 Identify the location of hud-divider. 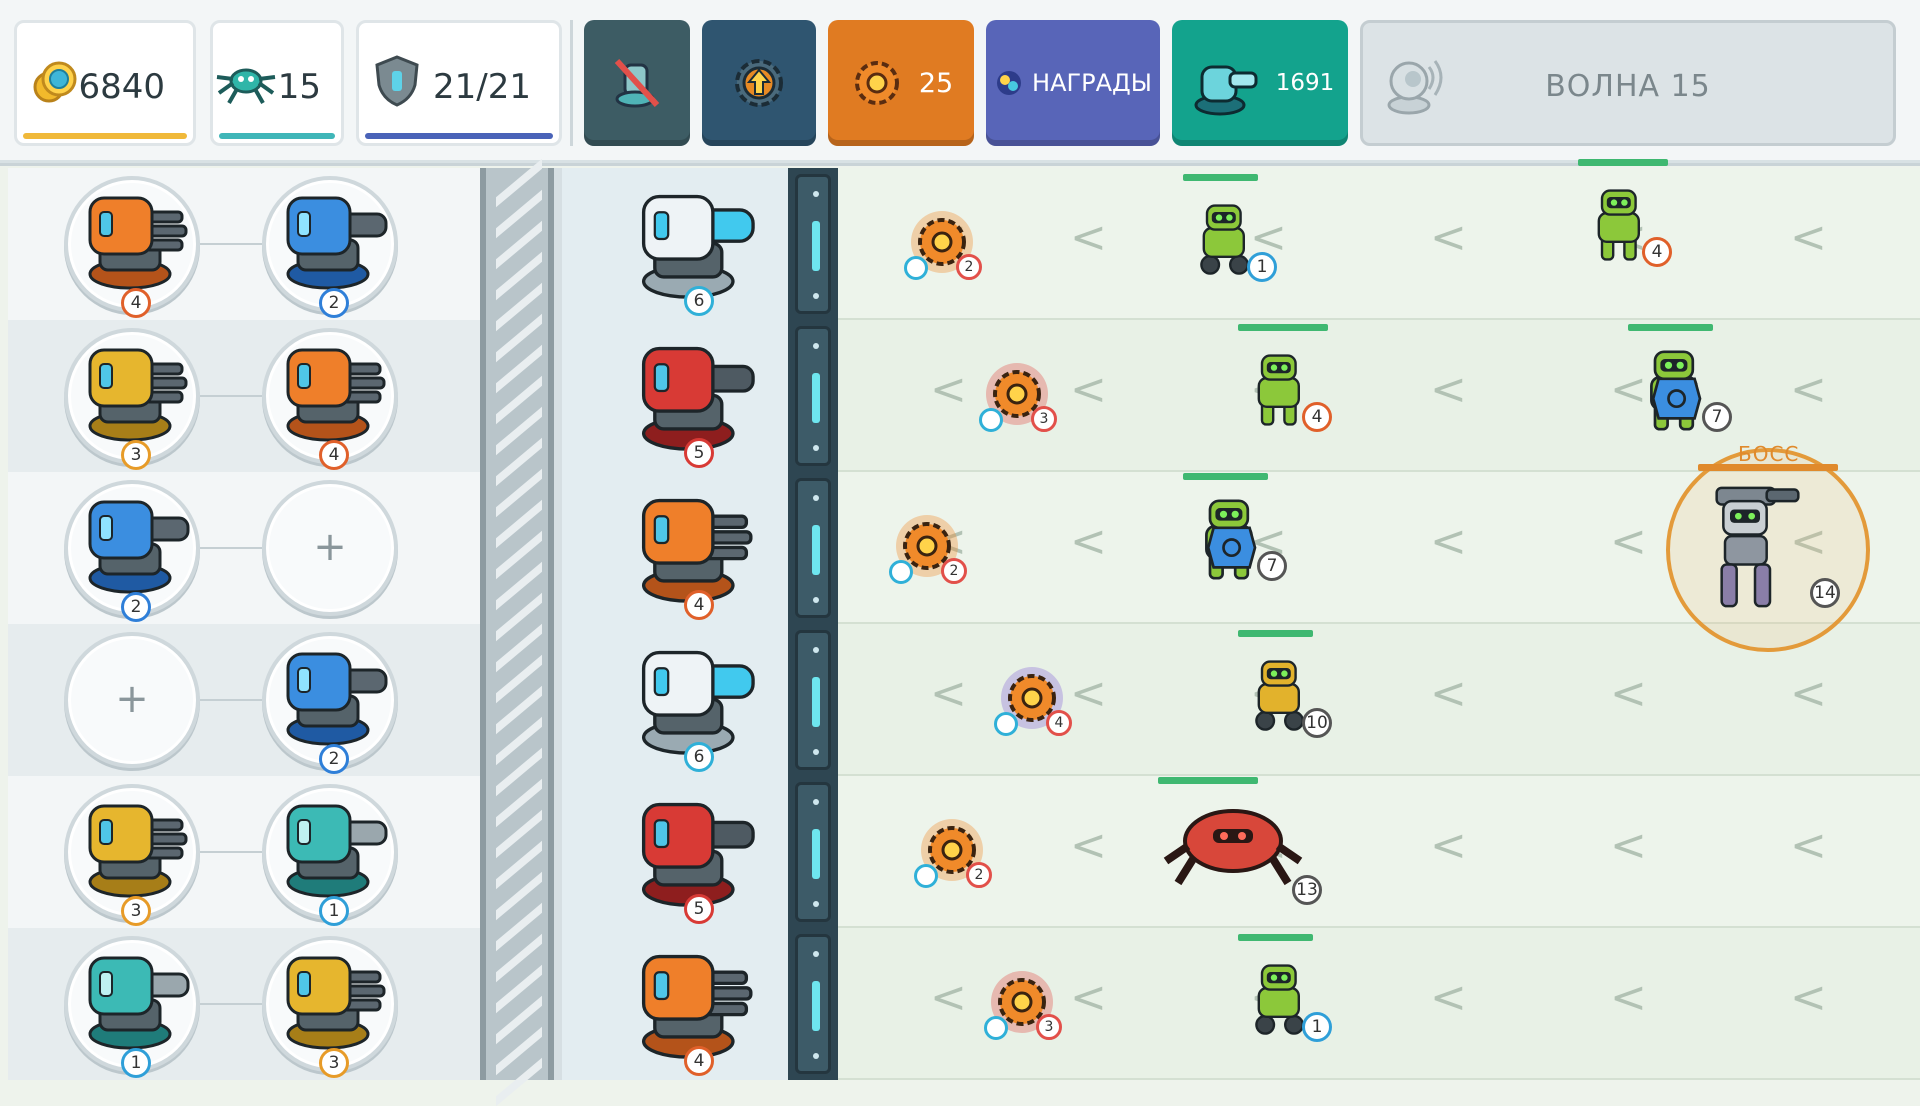
(571, 83).